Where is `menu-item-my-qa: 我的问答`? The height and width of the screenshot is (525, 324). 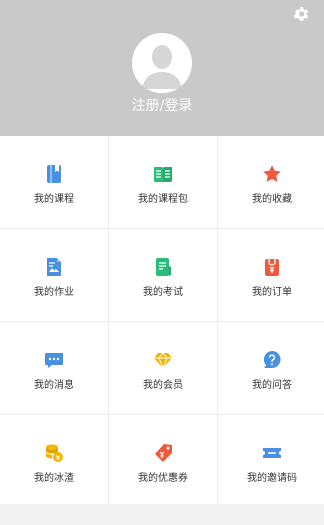 menu-item-my-qa: 我的问答 is located at coordinates (271, 368).